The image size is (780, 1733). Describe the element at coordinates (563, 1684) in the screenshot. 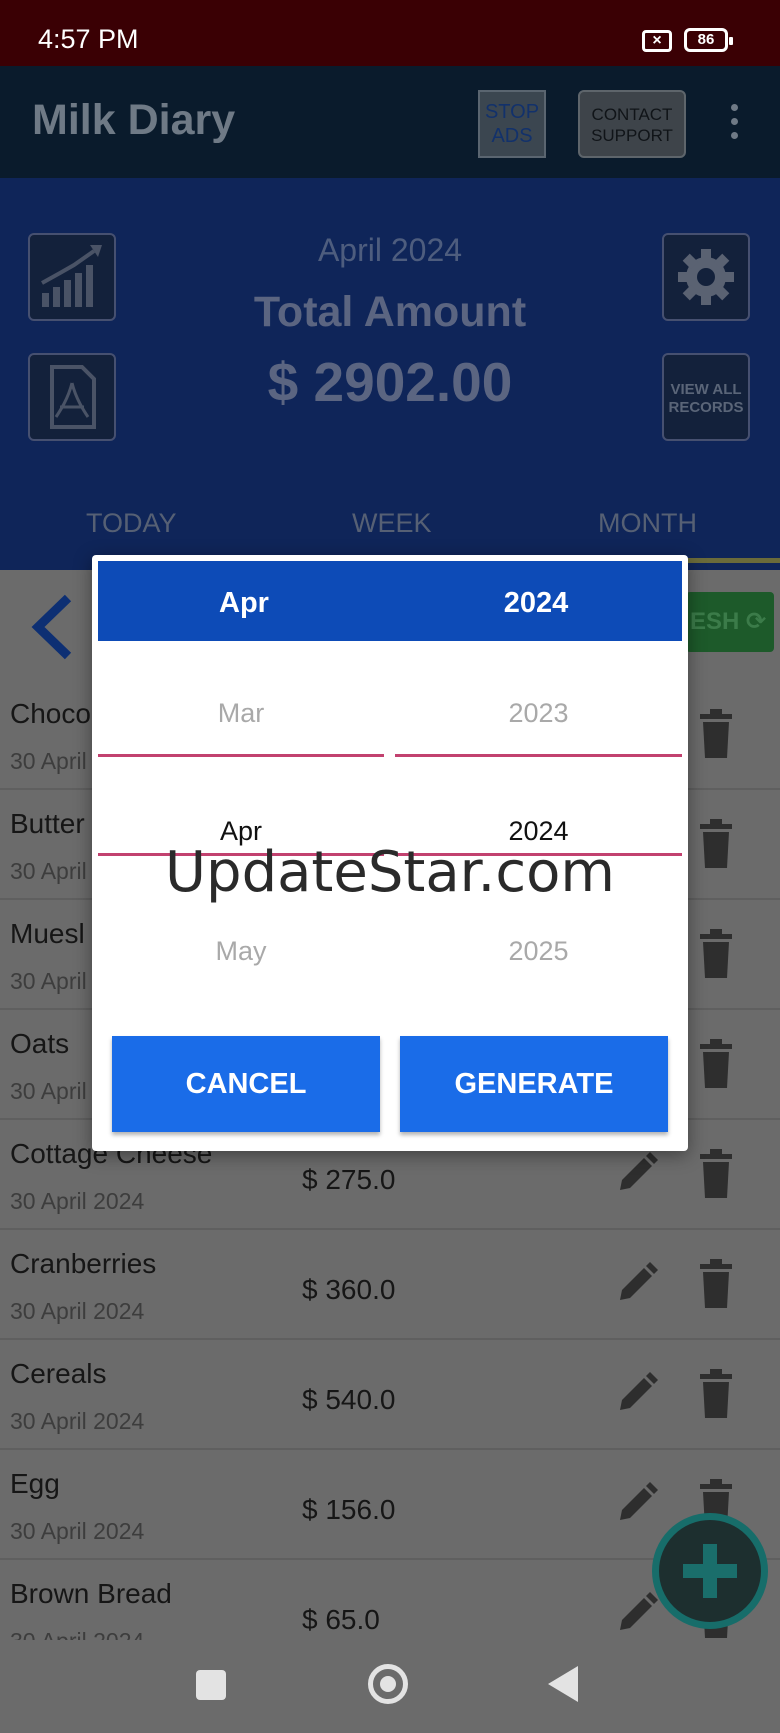

I see `back-button` at that location.